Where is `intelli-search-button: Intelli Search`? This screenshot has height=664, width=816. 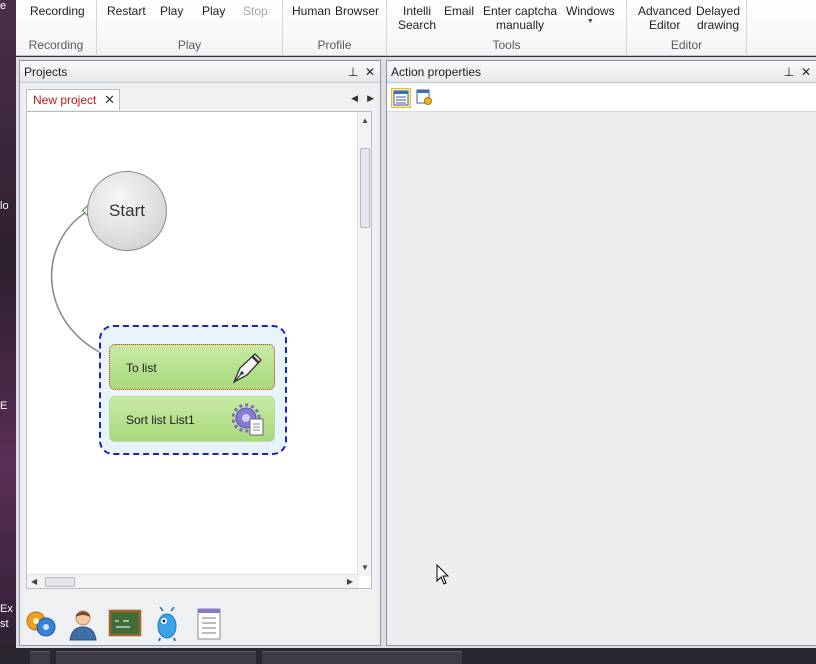 intelli-search-button: Intelli Search is located at coordinates (417, 18).